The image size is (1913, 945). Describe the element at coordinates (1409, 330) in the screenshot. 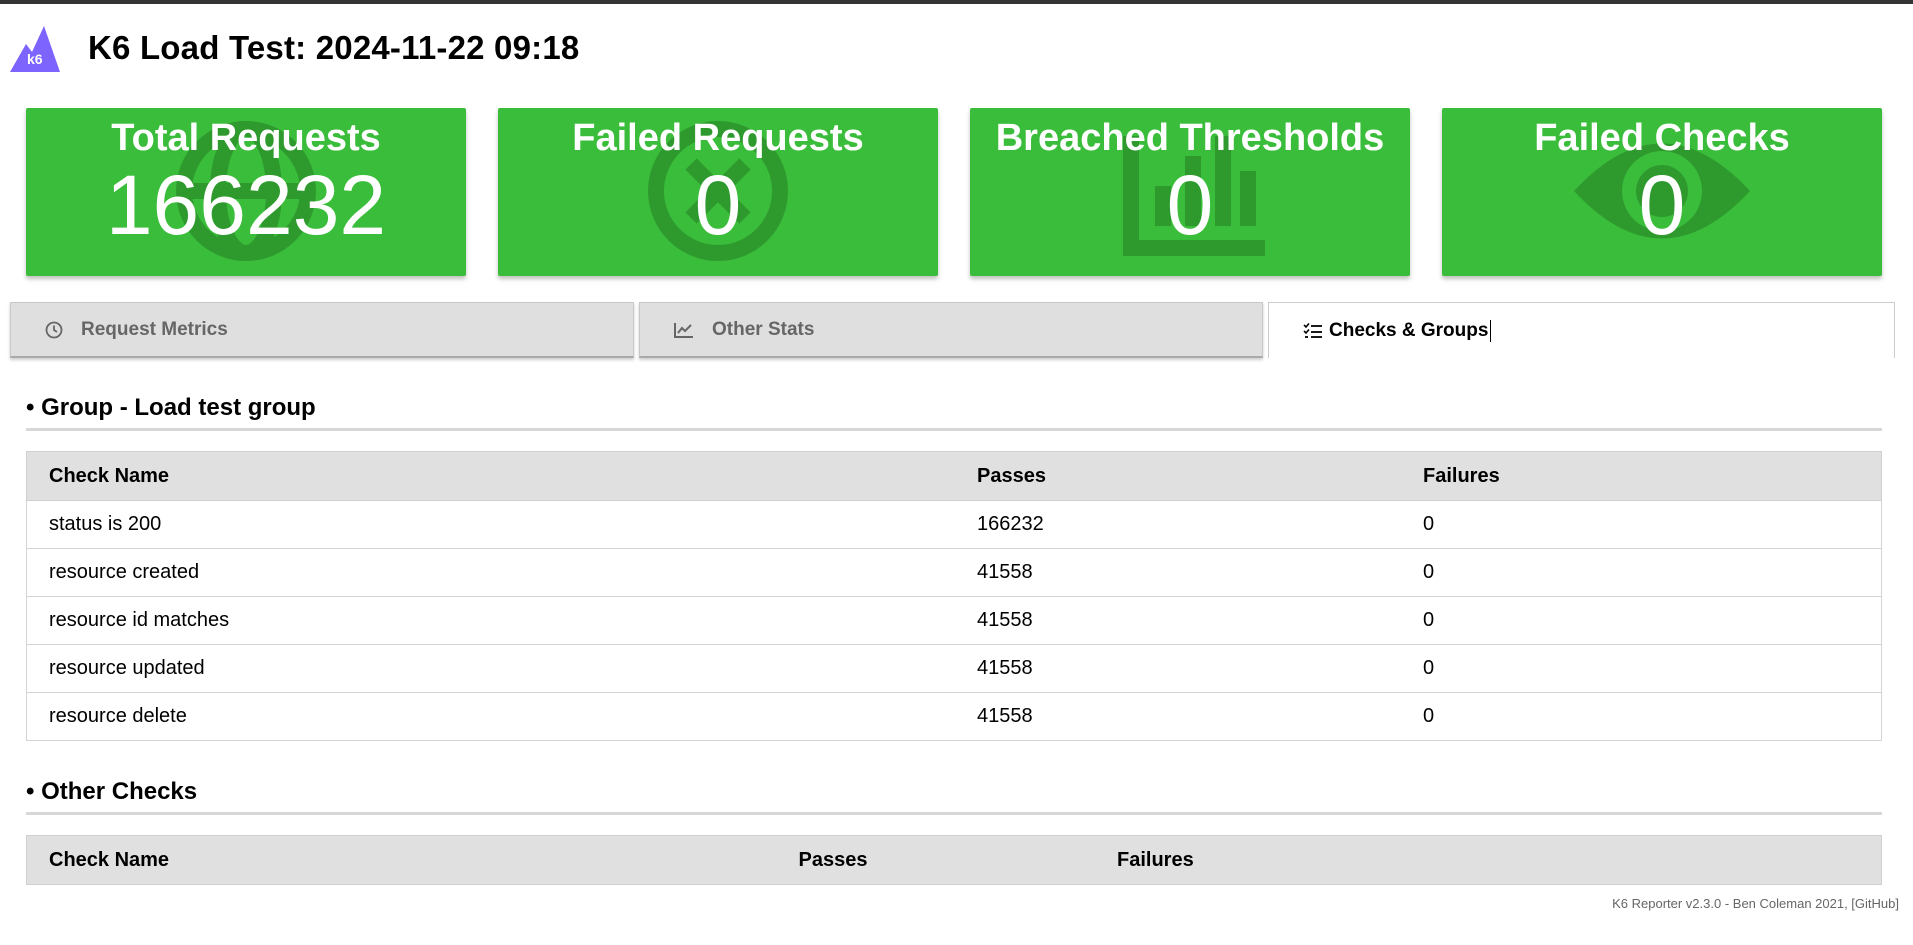

I see `tab-label: Checks & Groups` at that location.